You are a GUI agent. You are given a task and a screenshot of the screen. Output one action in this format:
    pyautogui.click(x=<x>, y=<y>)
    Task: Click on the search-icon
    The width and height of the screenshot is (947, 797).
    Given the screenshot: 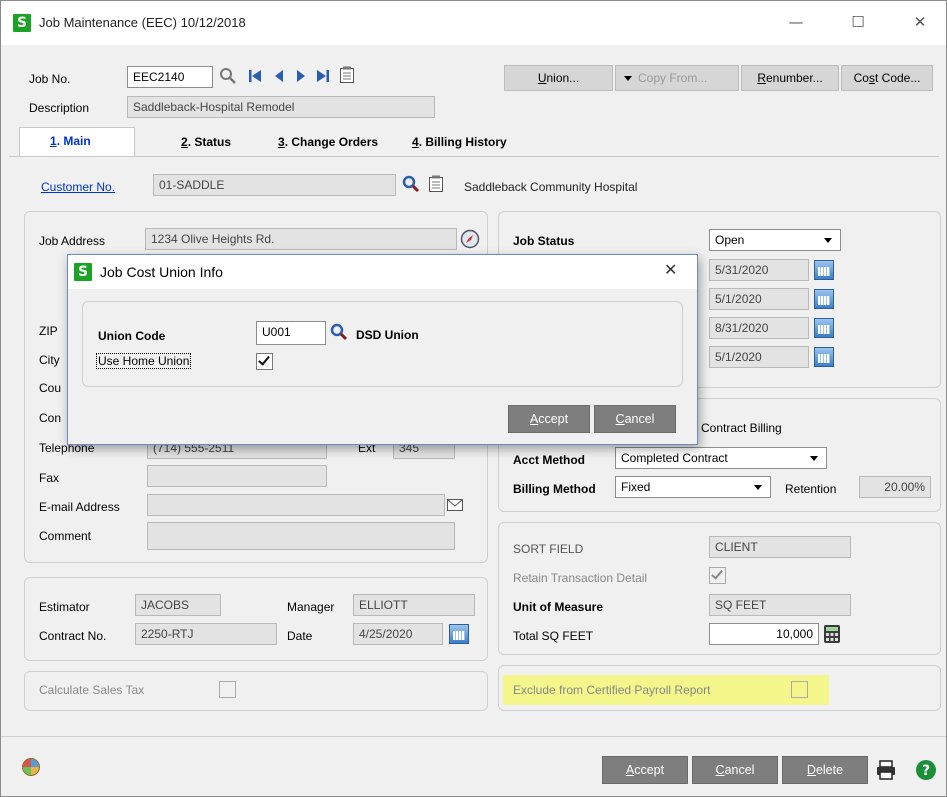 What is the action you would take?
    pyautogui.click(x=228, y=76)
    